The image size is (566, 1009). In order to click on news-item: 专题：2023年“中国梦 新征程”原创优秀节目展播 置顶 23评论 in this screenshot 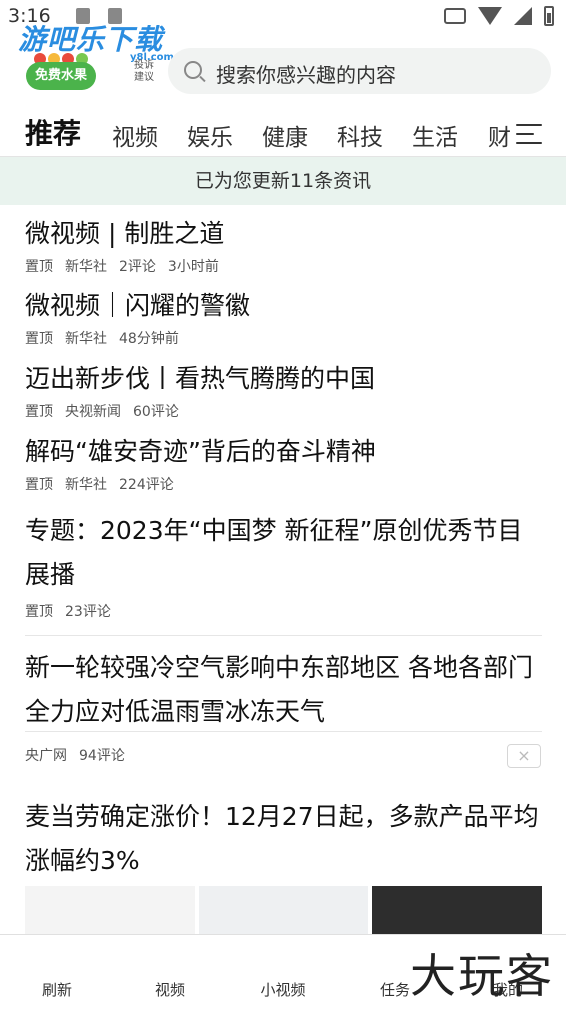, I will do `click(285, 565)`.